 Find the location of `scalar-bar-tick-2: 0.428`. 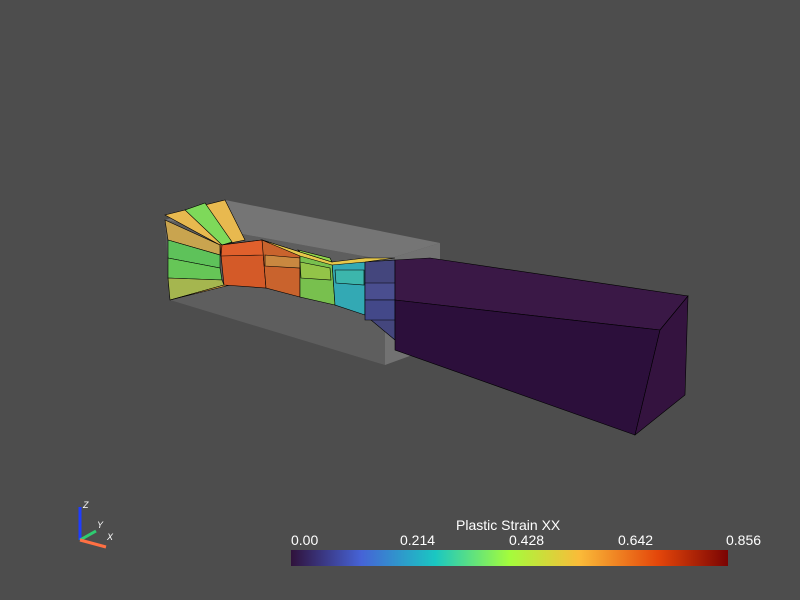

scalar-bar-tick-2: 0.428 is located at coordinates (527, 540).